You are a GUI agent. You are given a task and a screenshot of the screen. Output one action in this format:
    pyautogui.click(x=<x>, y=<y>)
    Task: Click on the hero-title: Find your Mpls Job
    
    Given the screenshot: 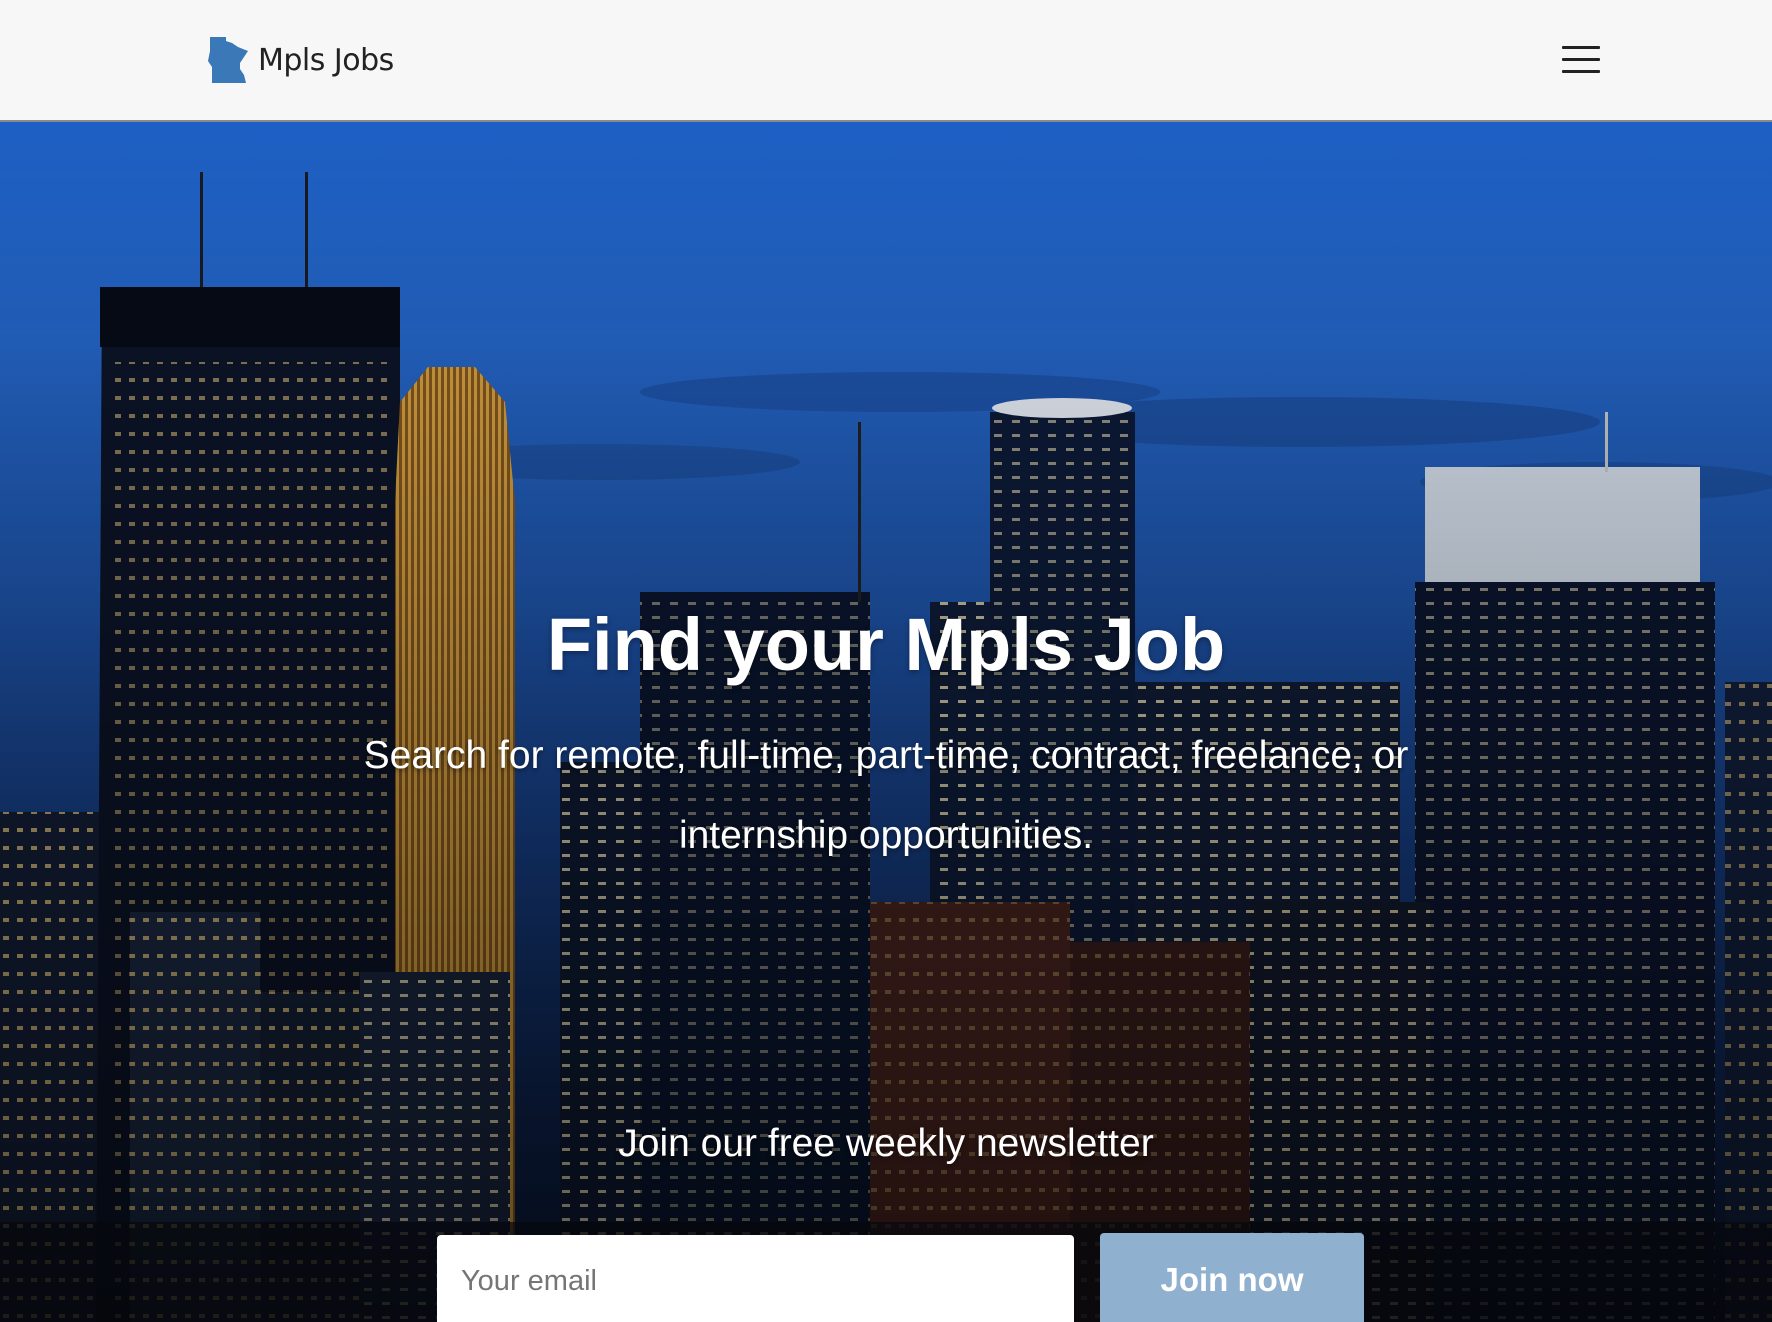 What is the action you would take?
    pyautogui.click(x=886, y=644)
    